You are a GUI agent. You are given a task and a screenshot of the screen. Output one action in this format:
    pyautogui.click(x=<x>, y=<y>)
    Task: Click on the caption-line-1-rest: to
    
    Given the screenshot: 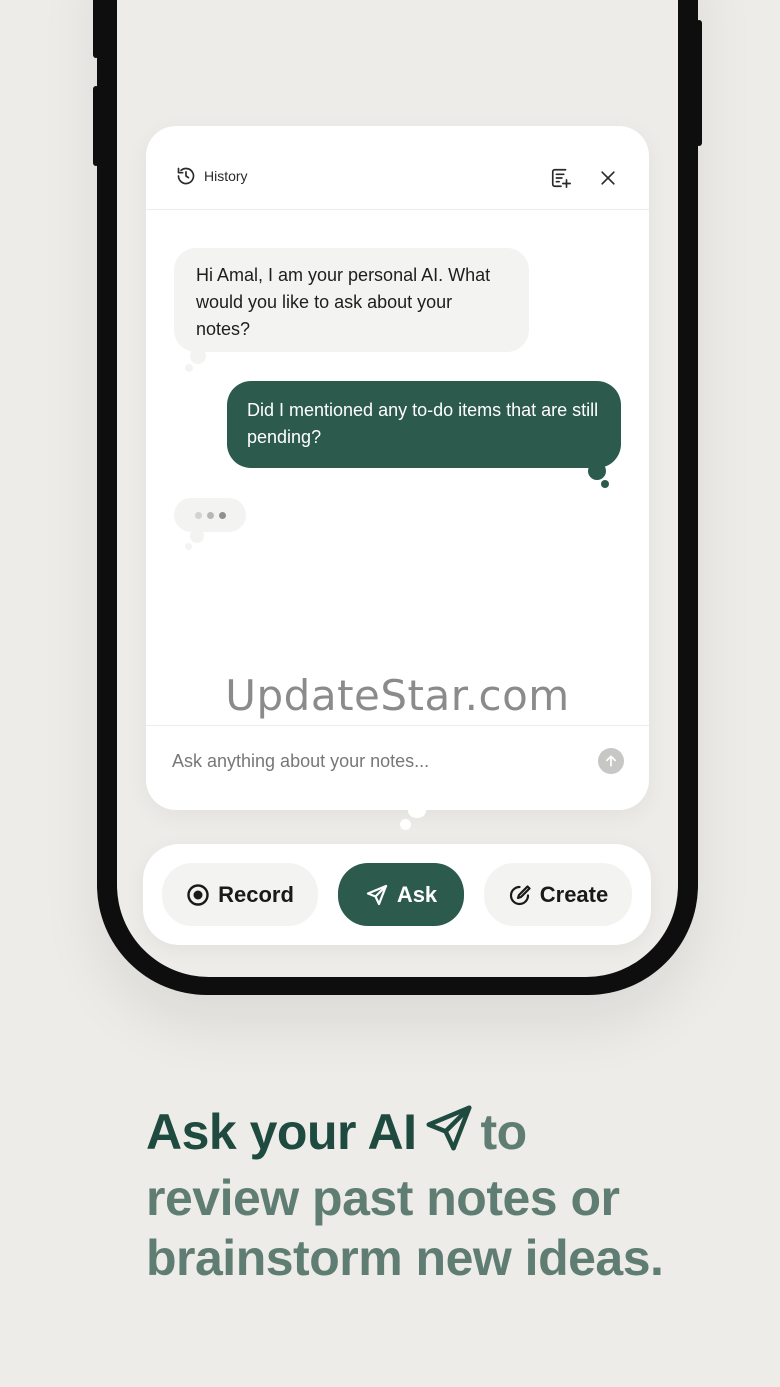 What is the action you would take?
    pyautogui.click(x=504, y=1132)
    